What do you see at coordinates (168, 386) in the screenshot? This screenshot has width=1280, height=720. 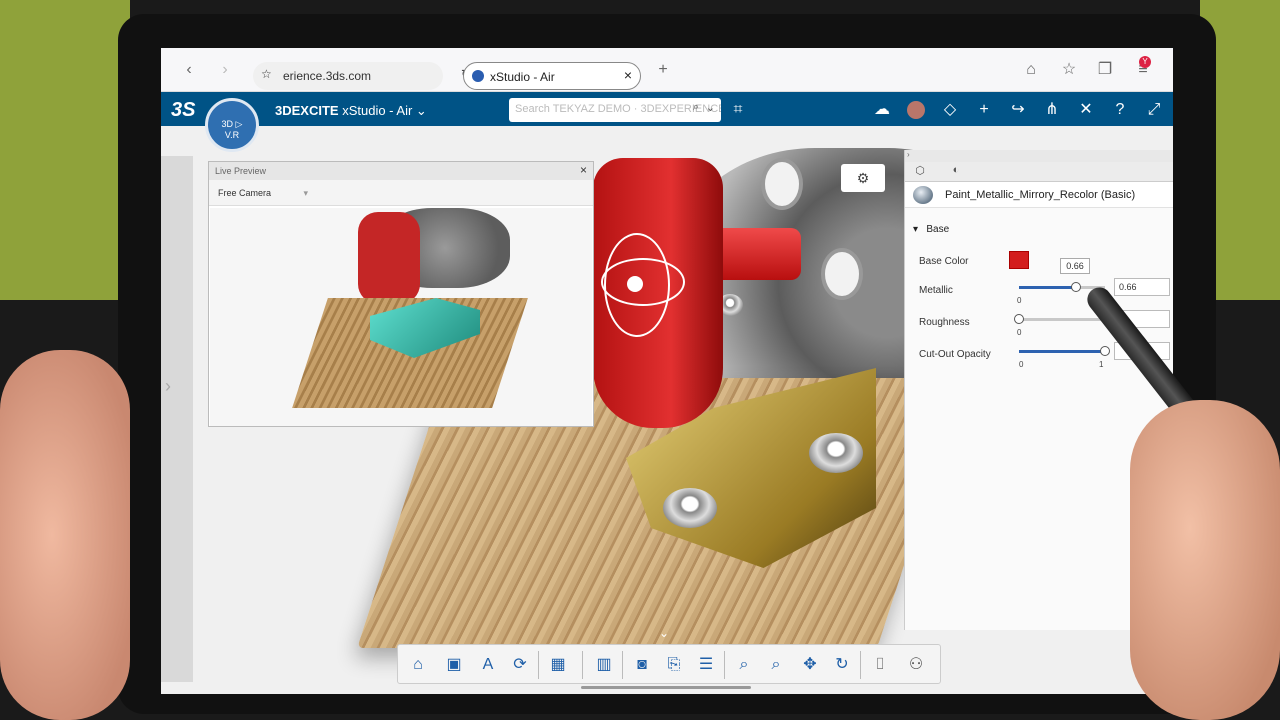 I see `expand-left-icon: ›` at bounding box center [168, 386].